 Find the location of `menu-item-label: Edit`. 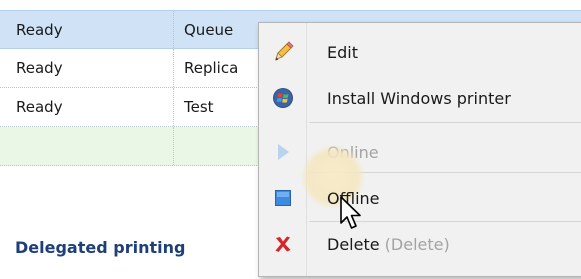

menu-item-label: Edit is located at coordinates (342, 52).